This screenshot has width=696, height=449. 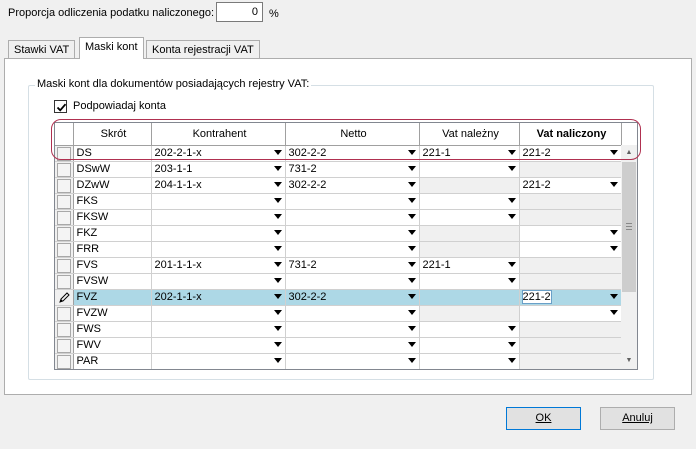 I want to click on table-row: DS 202-2-1-x 302-2-2 221-1 221-2, so click(x=338, y=153).